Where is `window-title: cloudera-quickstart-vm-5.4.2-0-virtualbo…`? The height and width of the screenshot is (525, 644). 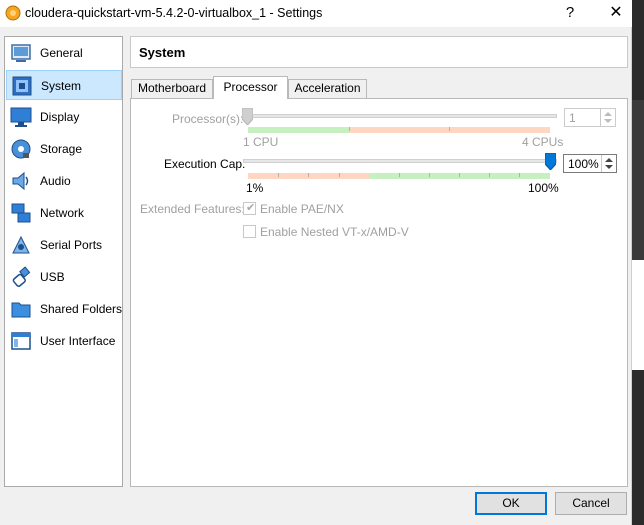
window-title: cloudera-quickstart-vm-5.4.2-0-virtualbo… is located at coordinates (174, 13).